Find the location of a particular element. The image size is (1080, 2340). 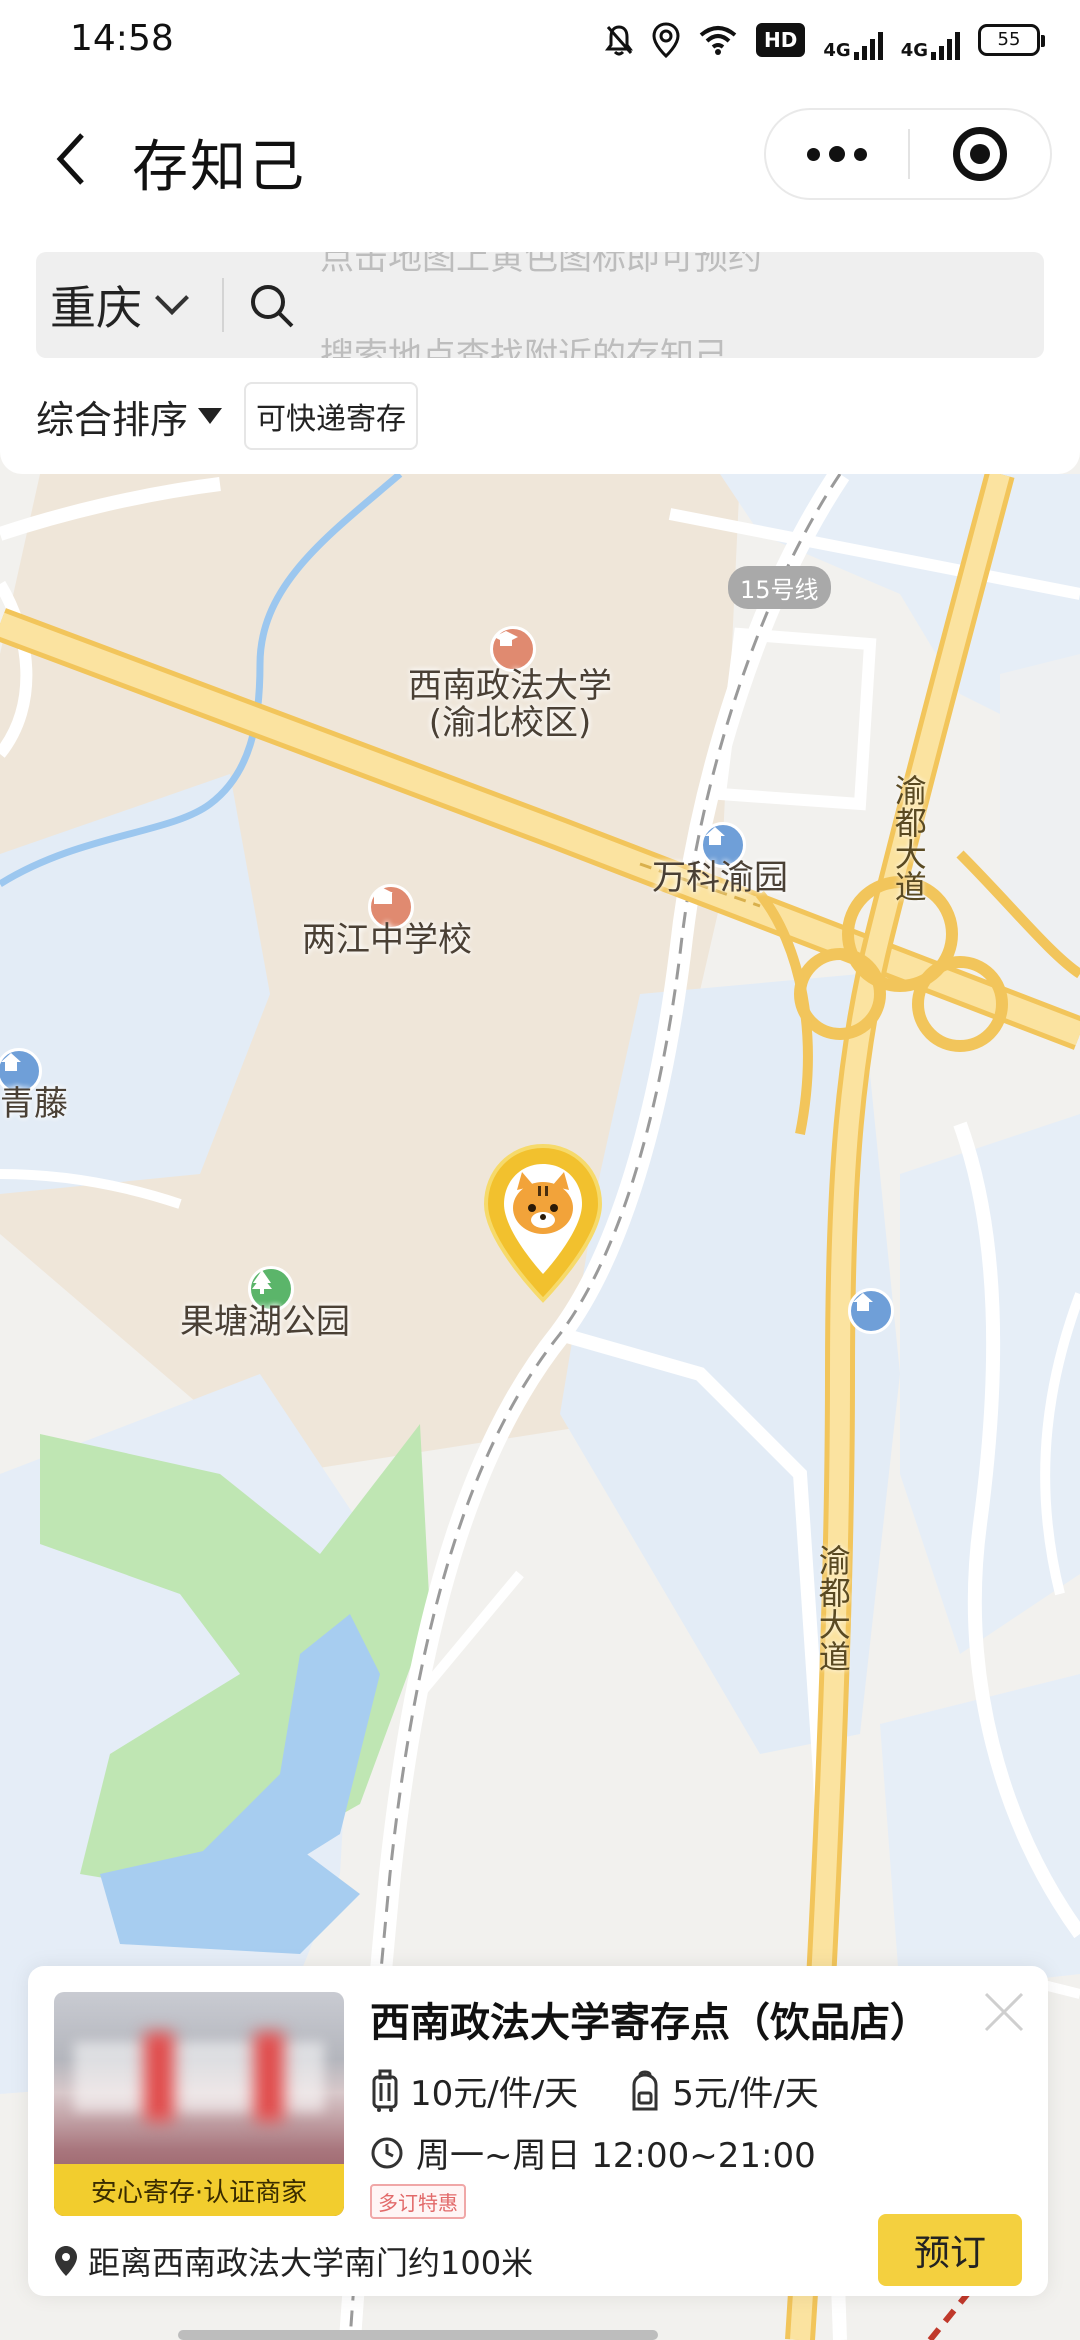

sort-dropdown: 综合排序 is located at coordinates (129, 416).